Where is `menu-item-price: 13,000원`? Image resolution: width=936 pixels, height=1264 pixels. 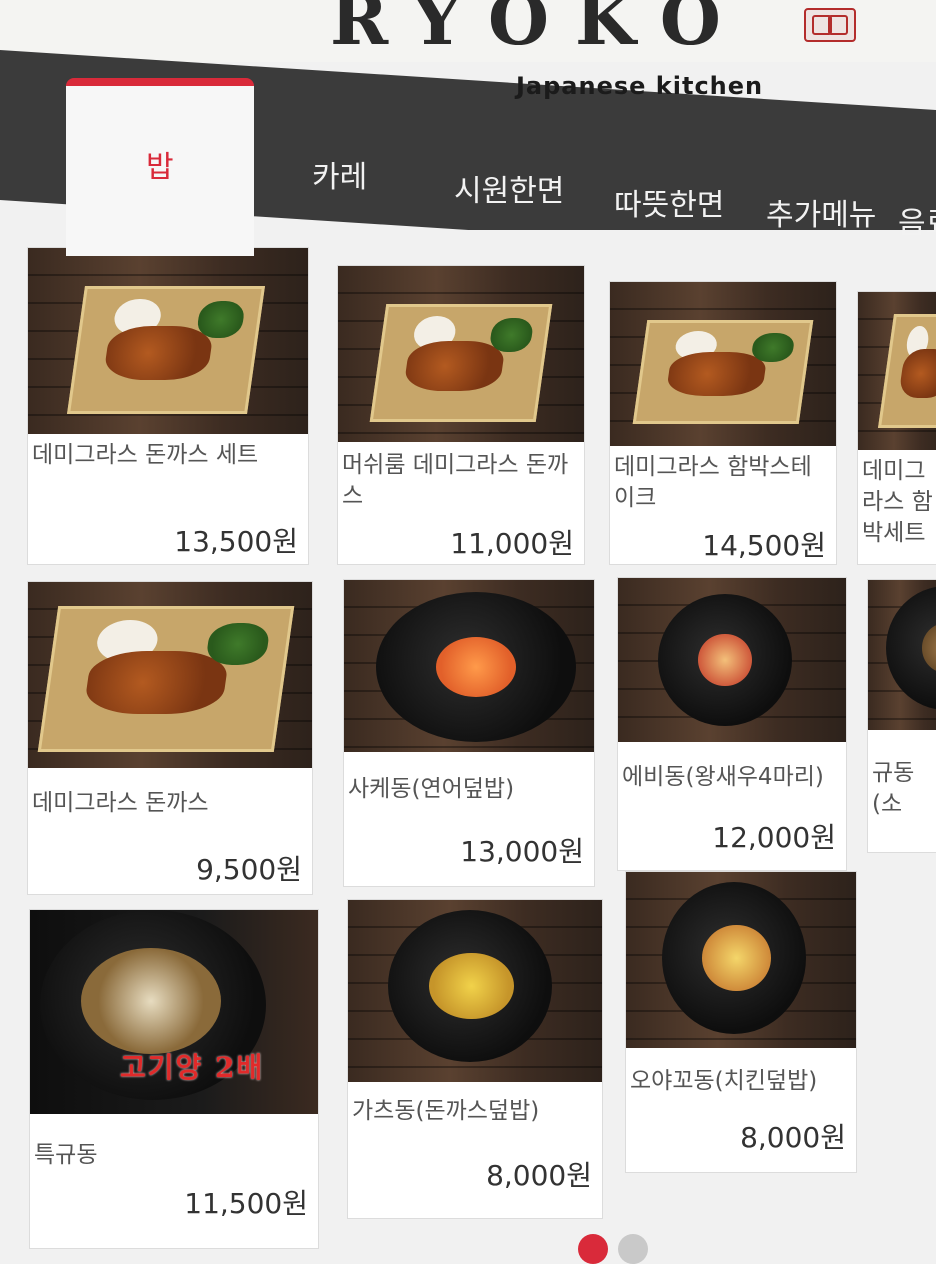 menu-item-price: 13,000원 is located at coordinates (522, 851).